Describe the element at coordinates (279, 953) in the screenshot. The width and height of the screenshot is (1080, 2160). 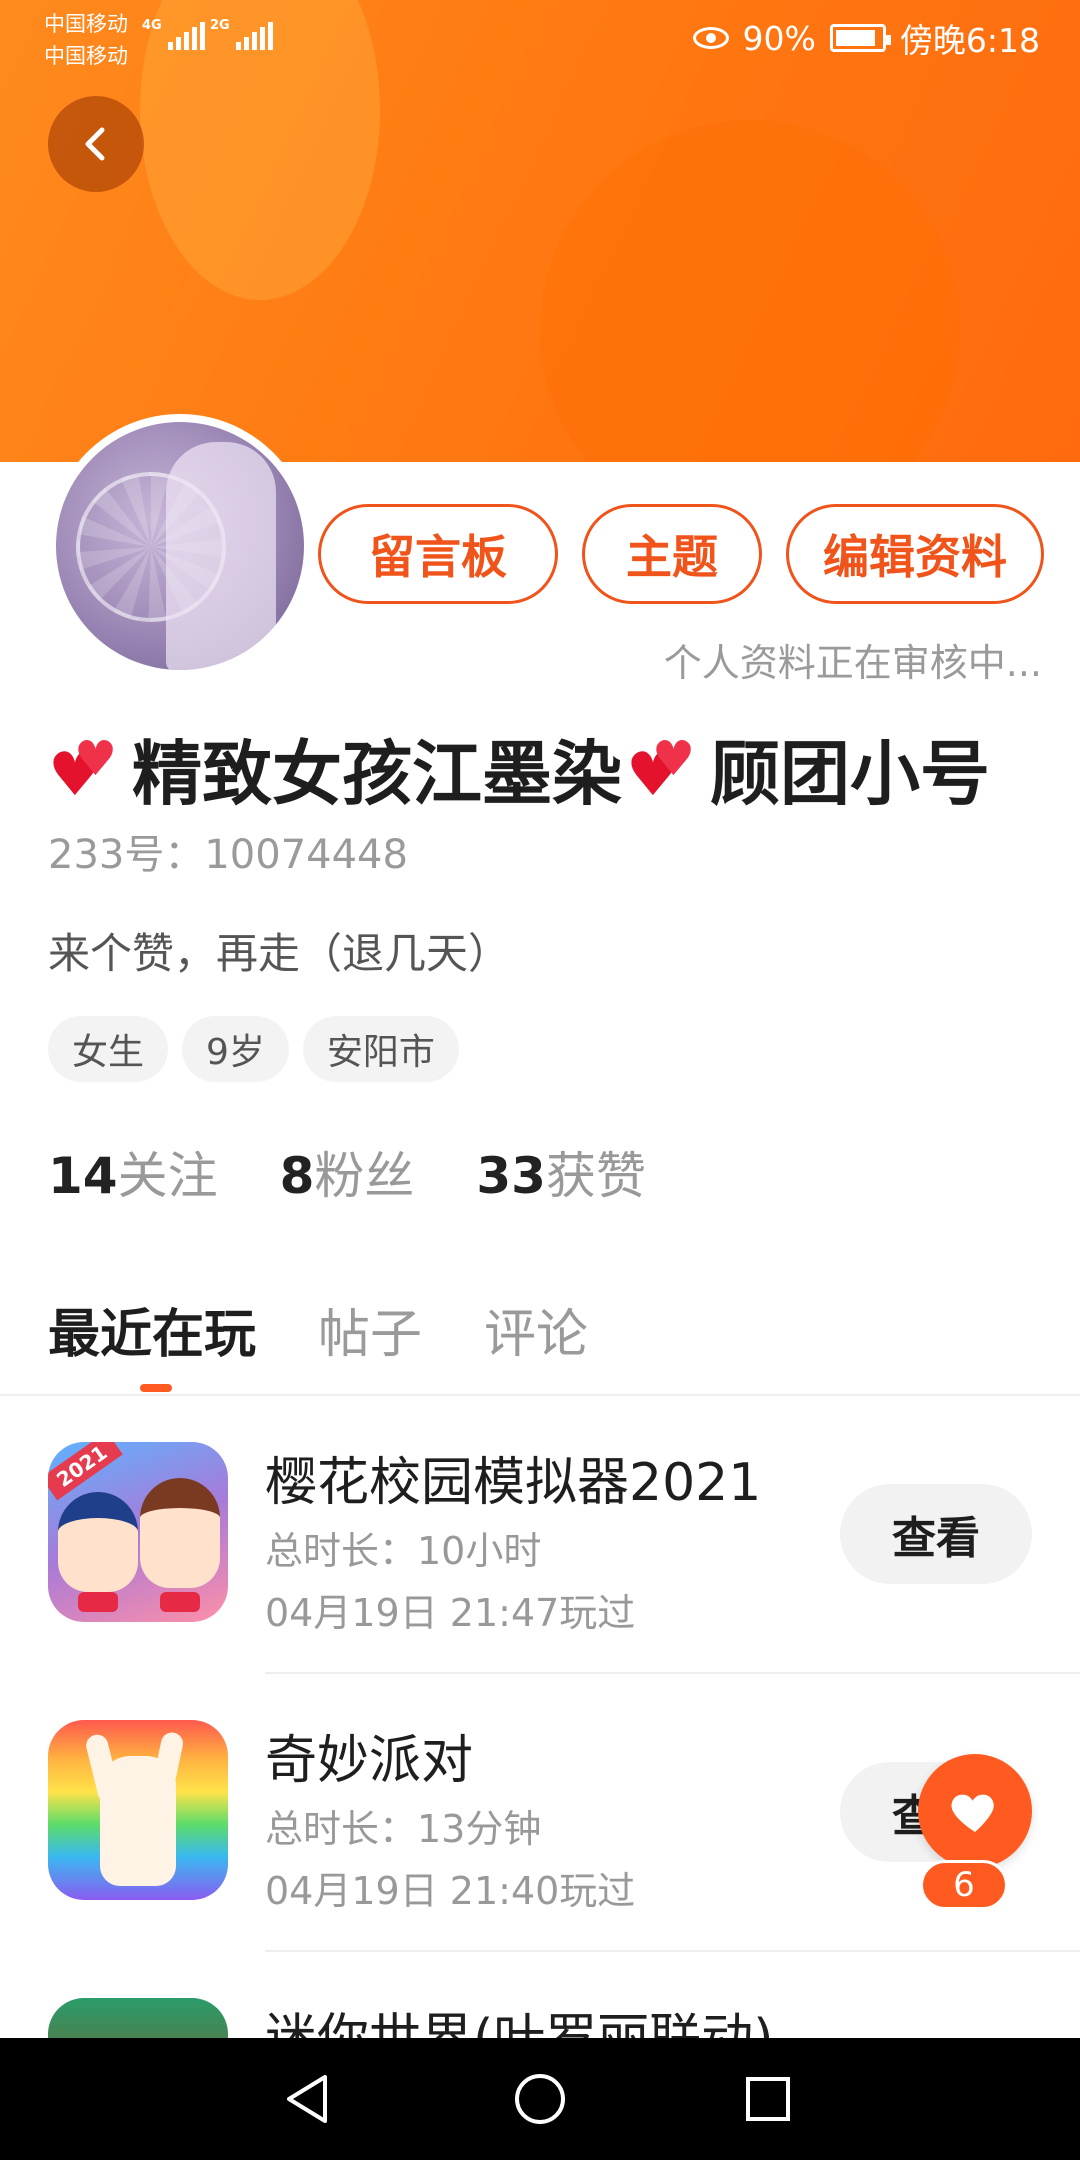
I see `bio: 来个赞，再走（退几天）` at that location.